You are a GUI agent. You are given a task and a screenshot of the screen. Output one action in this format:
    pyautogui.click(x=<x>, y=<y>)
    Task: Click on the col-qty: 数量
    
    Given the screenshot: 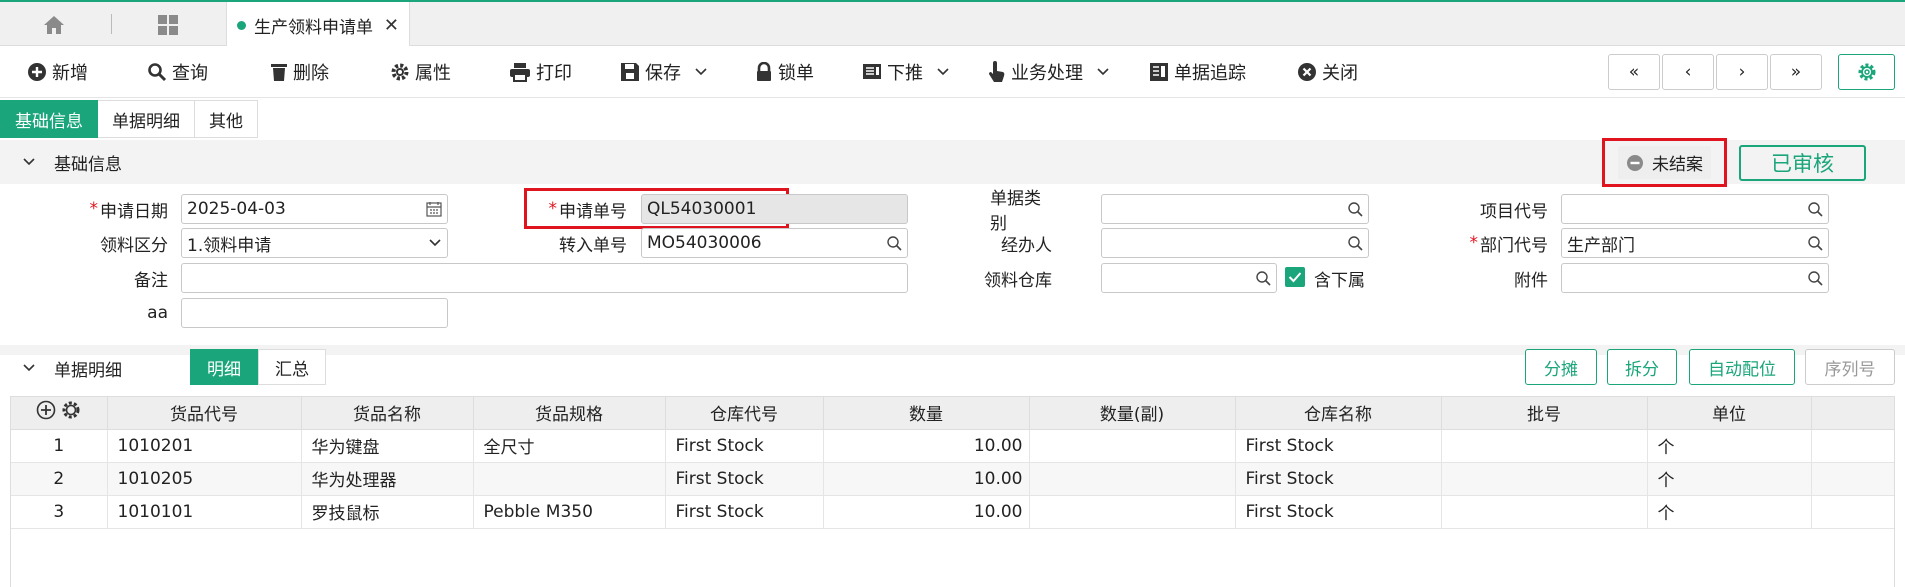 What is the action you would take?
    pyautogui.click(x=926, y=413)
    